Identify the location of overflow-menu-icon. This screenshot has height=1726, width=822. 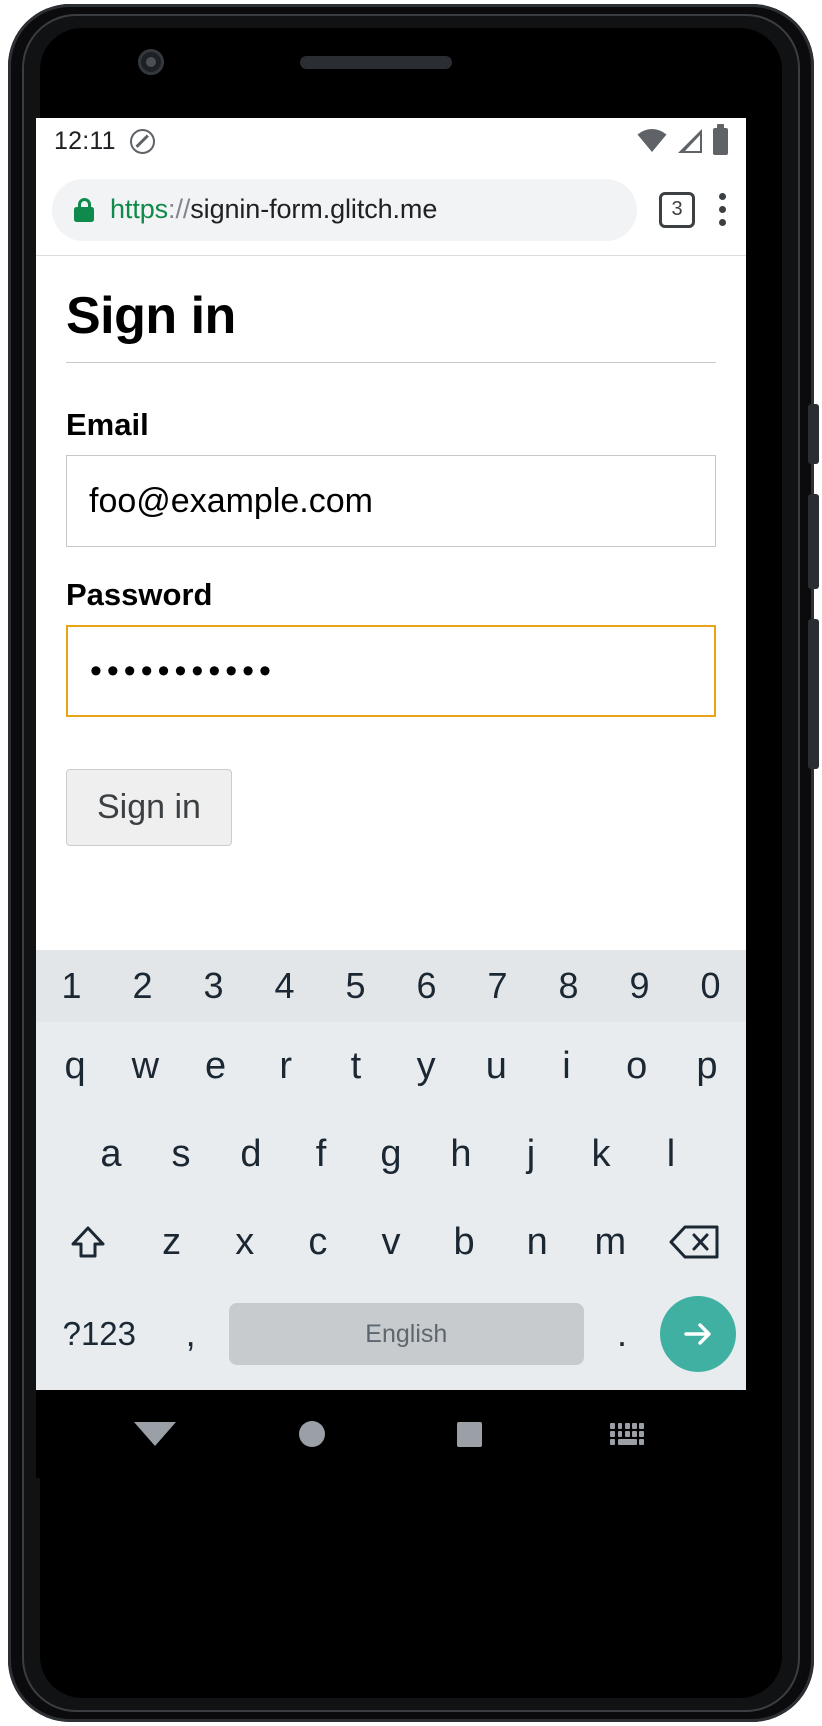
(722, 209).